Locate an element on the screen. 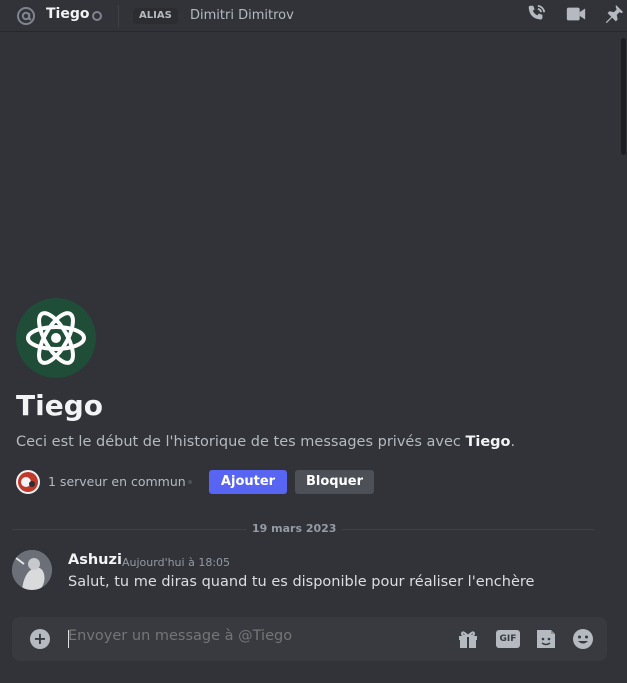 The image size is (627, 683). pin-icon is located at coordinates (614, 14).